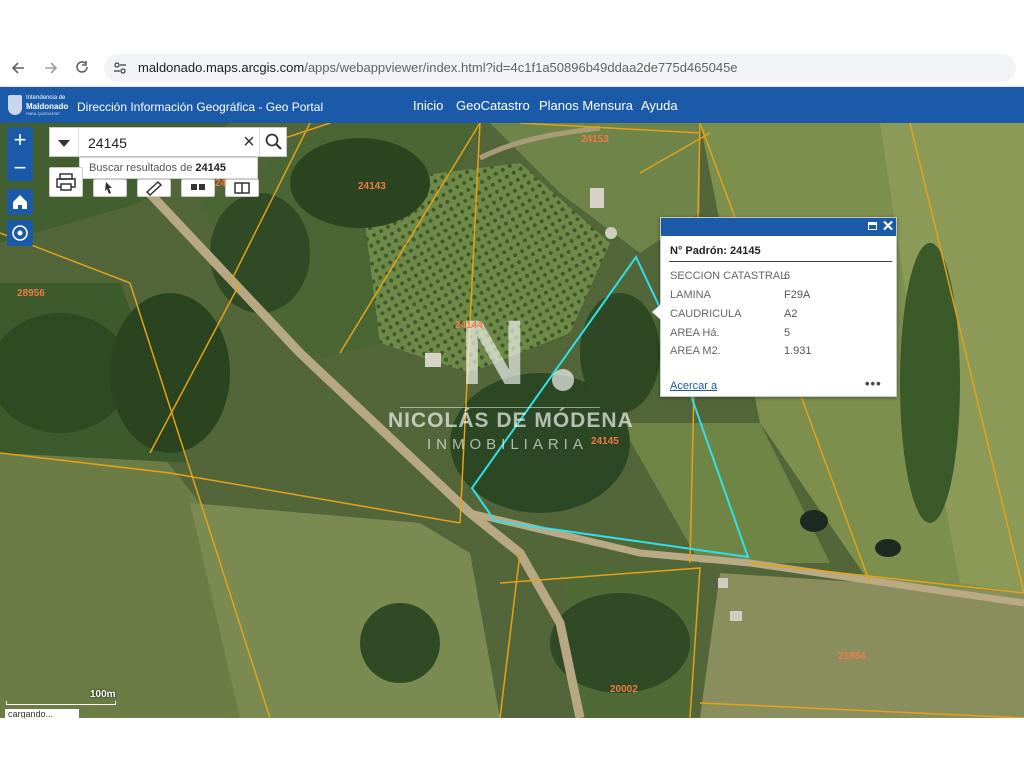 The image size is (1024, 768). I want to click on attribute-value: A2, so click(791, 314).